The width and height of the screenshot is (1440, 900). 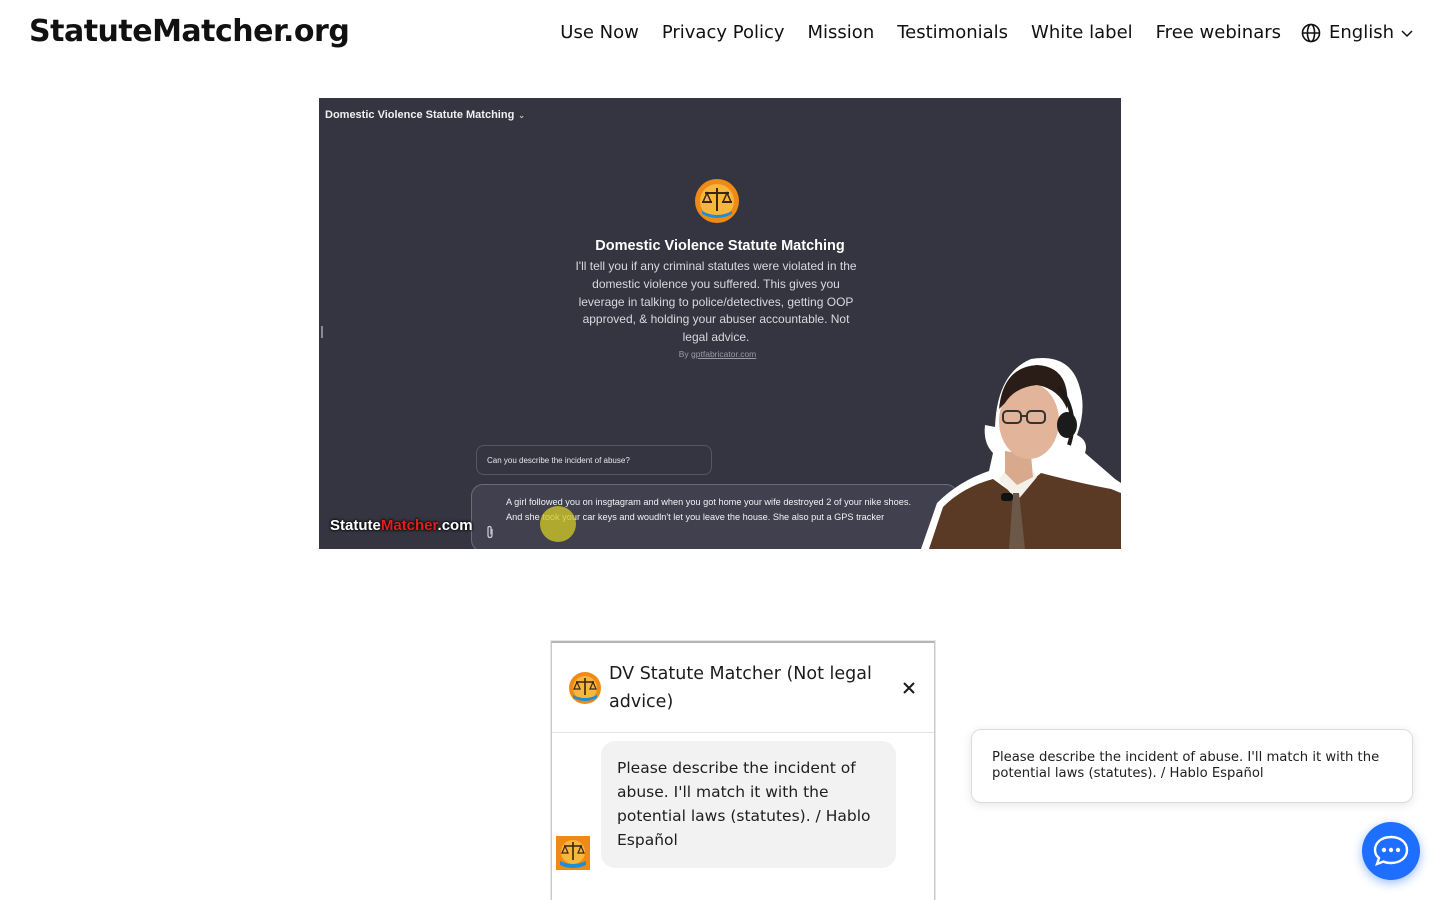 What do you see at coordinates (1407, 33) in the screenshot?
I see `chevron-down-icon` at bounding box center [1407, 33].